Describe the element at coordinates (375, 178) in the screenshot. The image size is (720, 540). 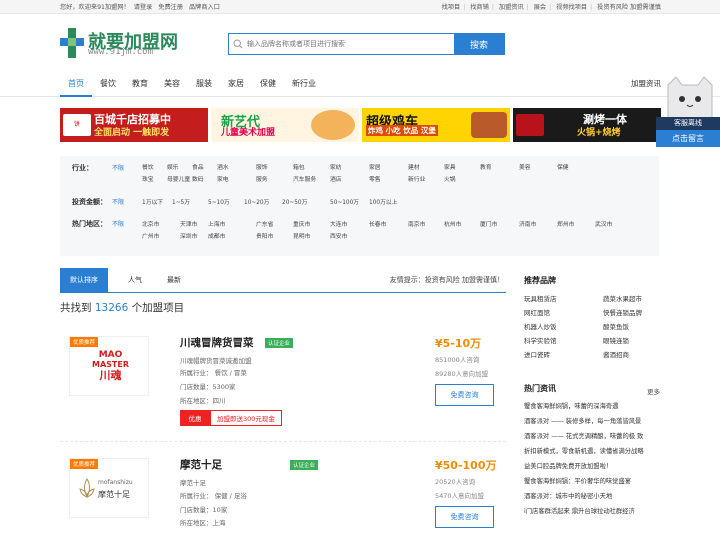
I see `industry-option: 零售` at that location.